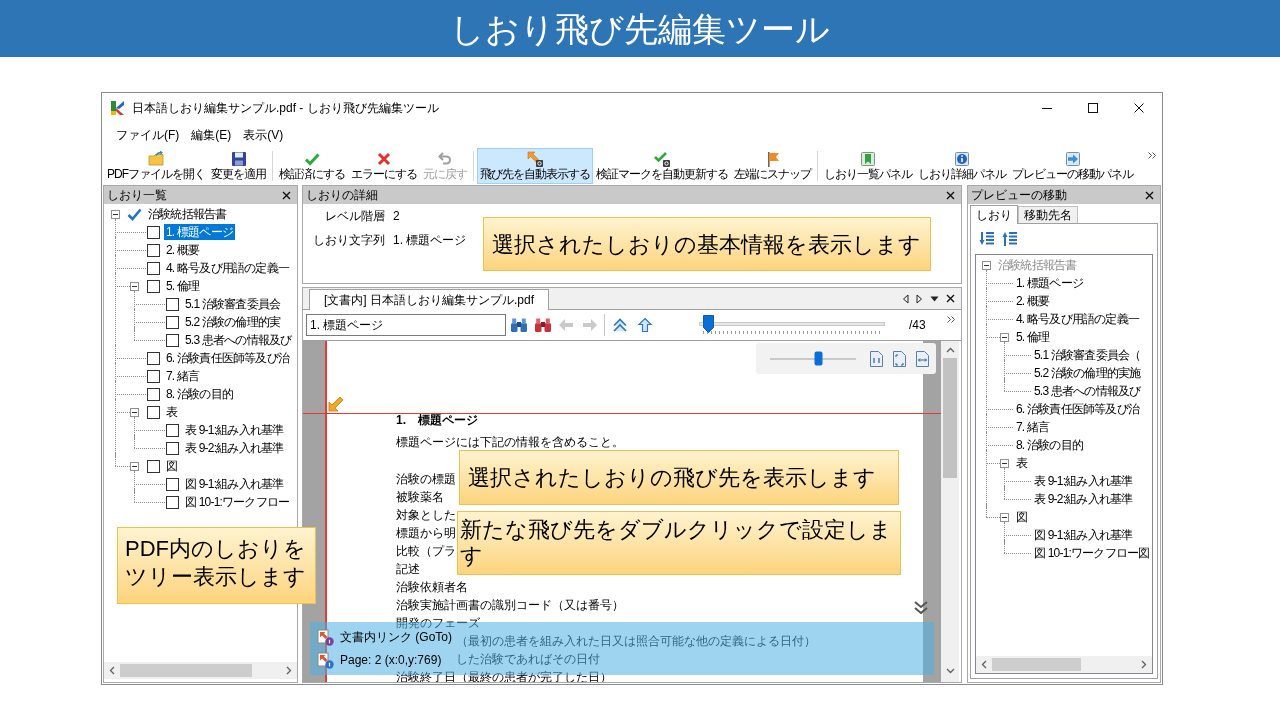 The width and height of the screenshot is (1280, 720). Describe the element at coordinates (233, 322) in the screenshot. I see `tree-item: 5.2 治験の倫理的実` at that location.